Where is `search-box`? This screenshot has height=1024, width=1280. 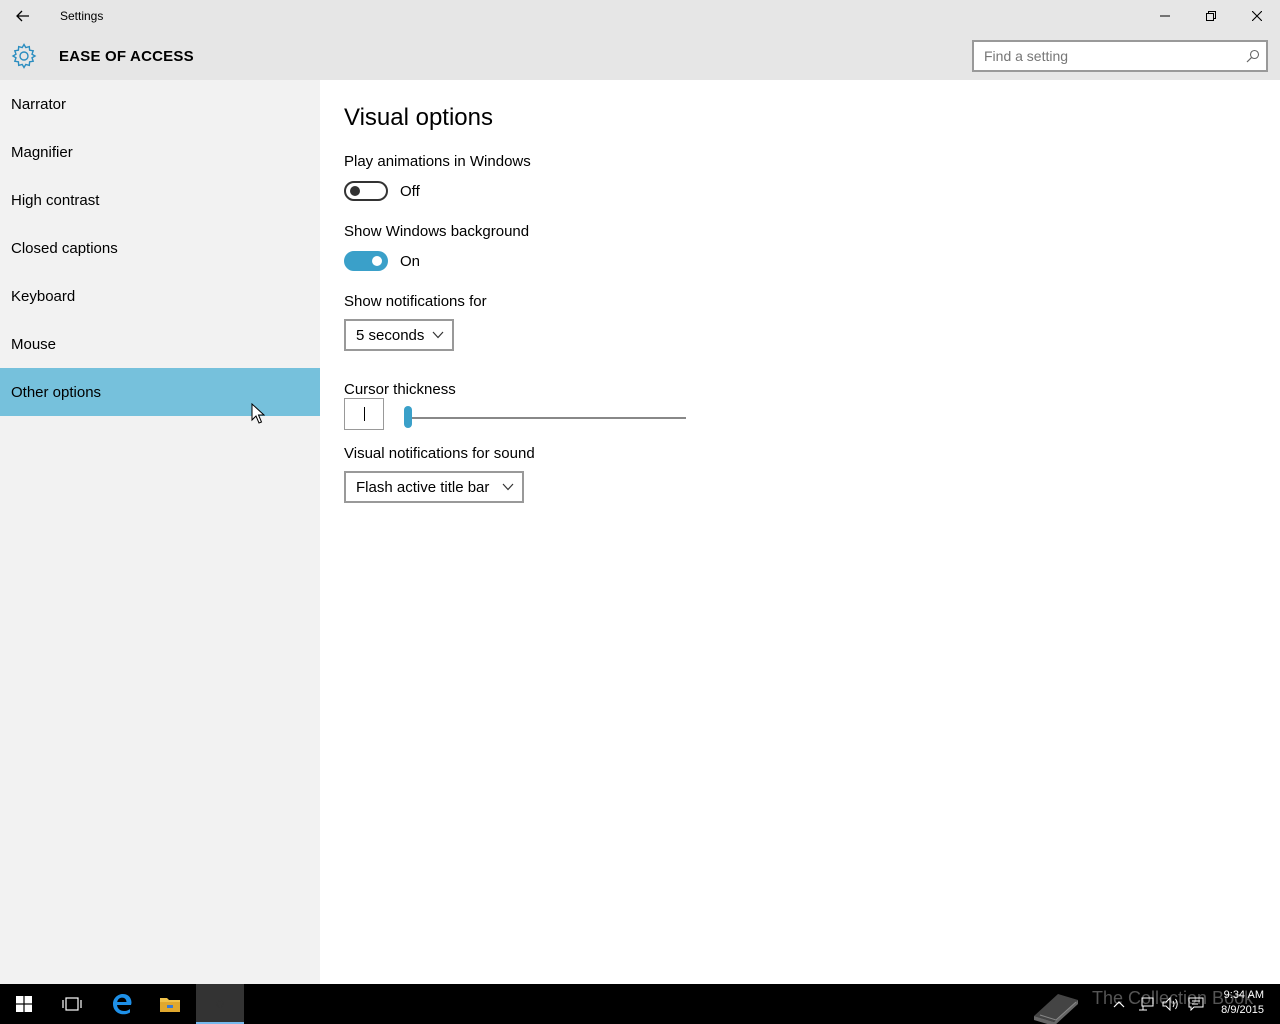
search-box is located at coordinates (1120, 56).